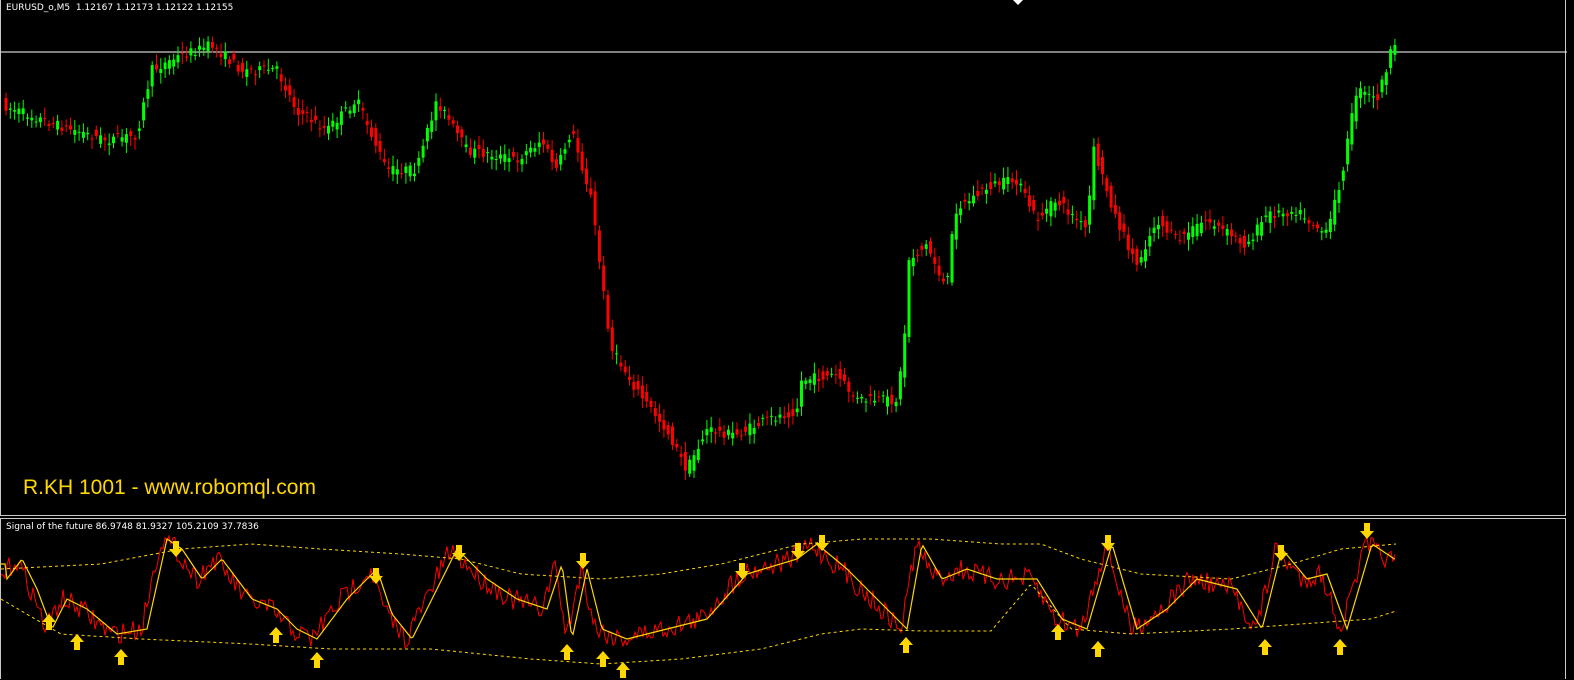 The width and height of the screenshot is (1574, 680). What do you see at coordinates (169, 487) in the screenshot?
I see `watermark-text: R.KH 1001 - www.robomql.com` at bounding box center [169, 487].